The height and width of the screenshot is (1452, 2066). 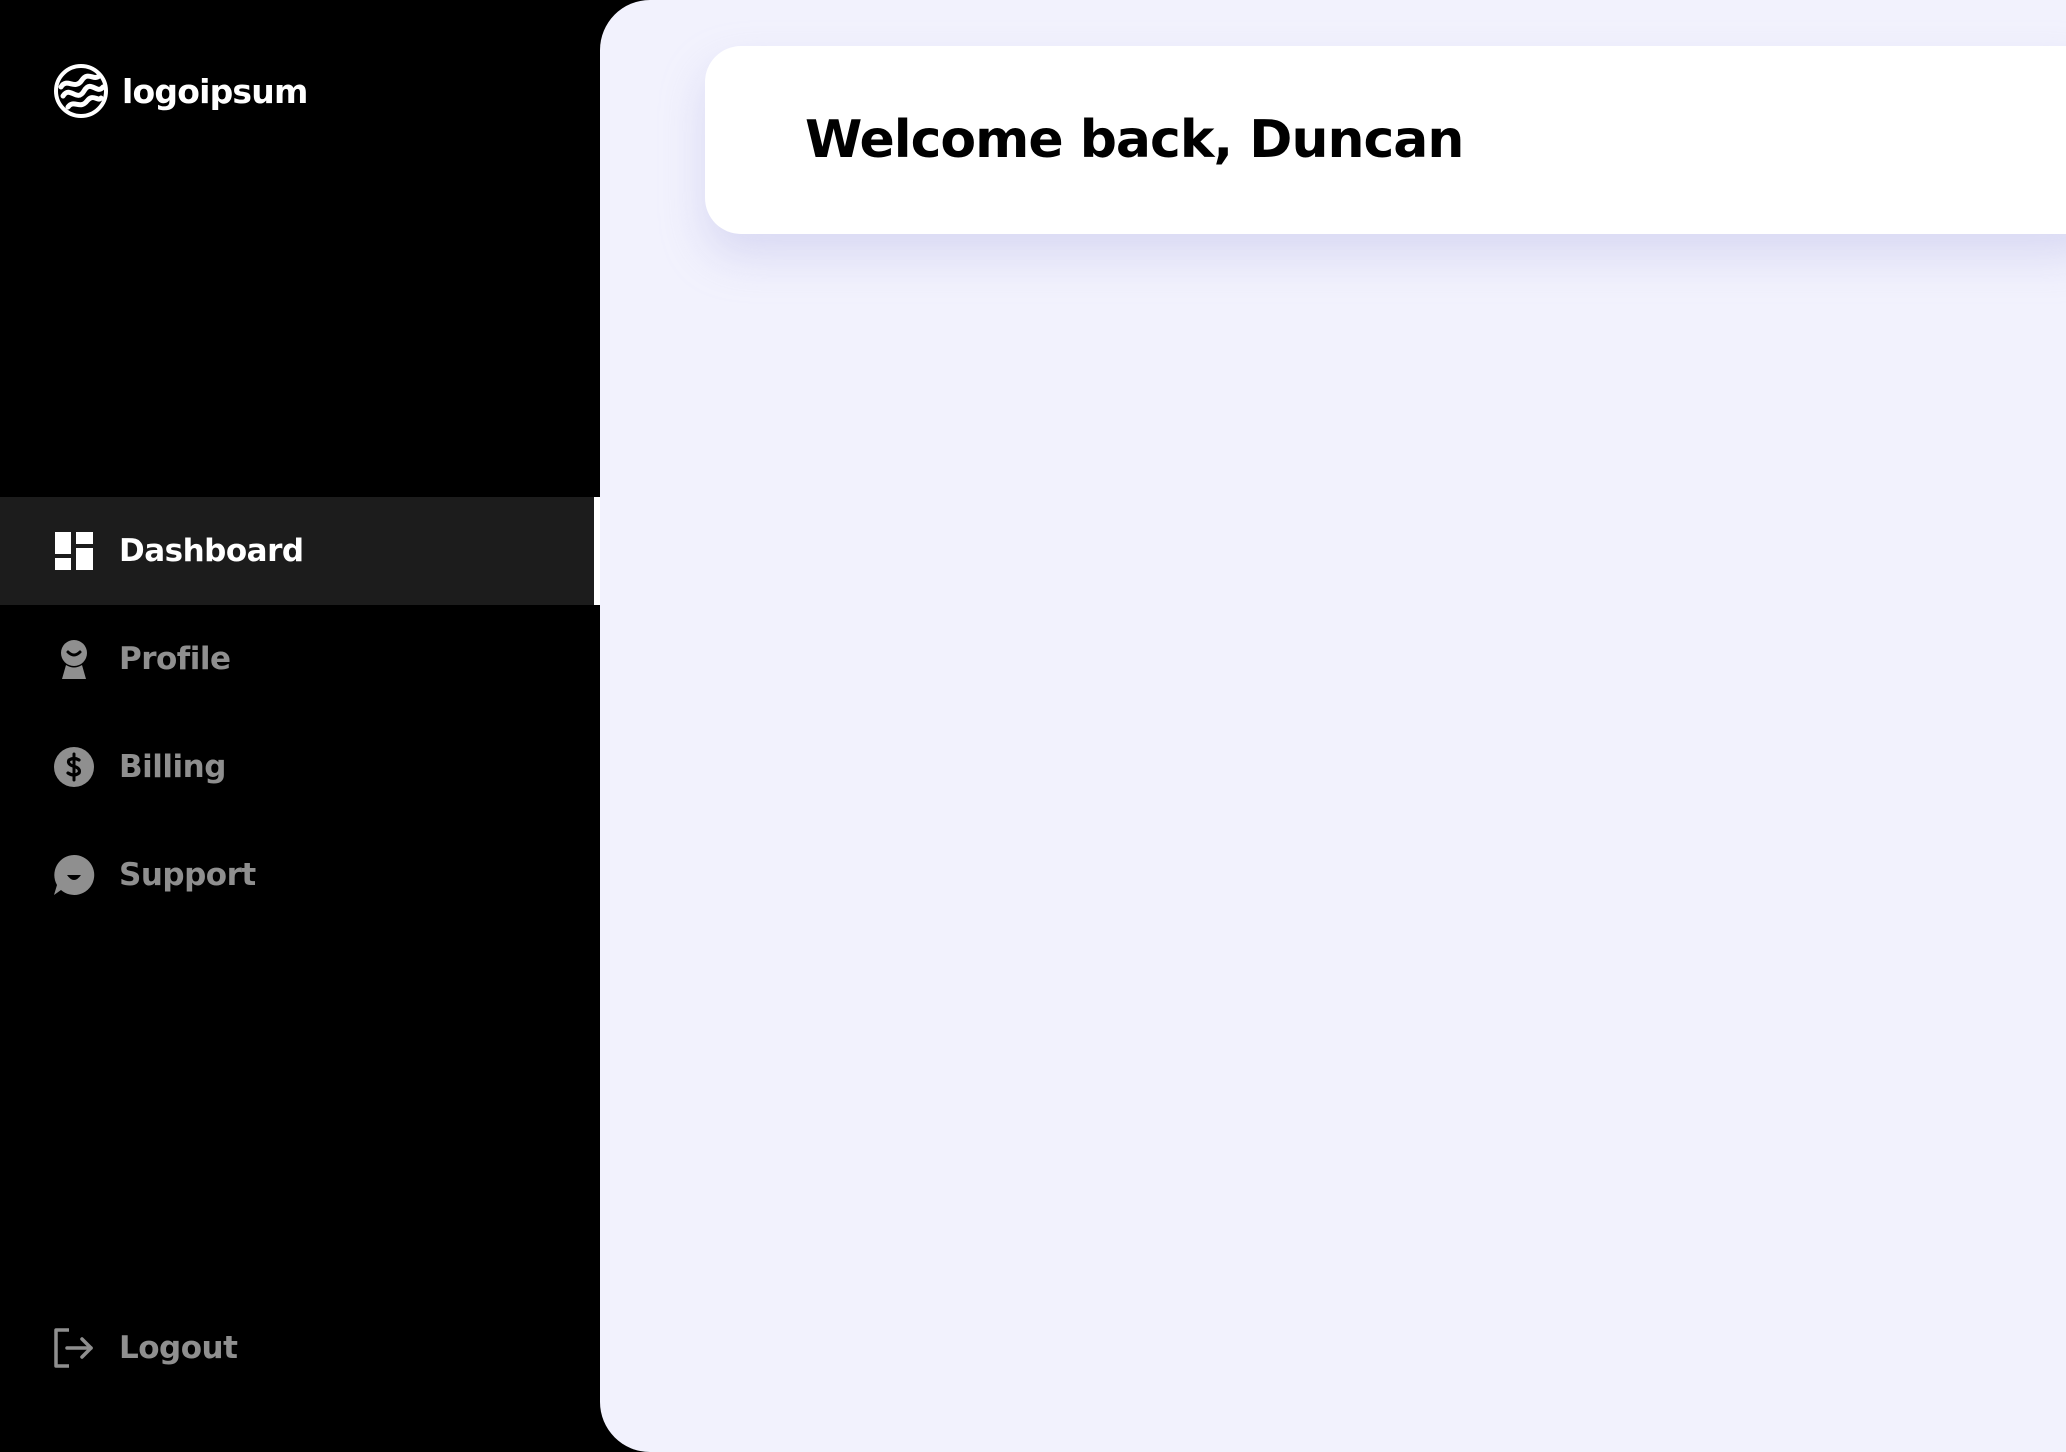 What do you see at coordinates (74, 767) in the screenshot?
I see `billing-icon` at bounding box center [74, 767].